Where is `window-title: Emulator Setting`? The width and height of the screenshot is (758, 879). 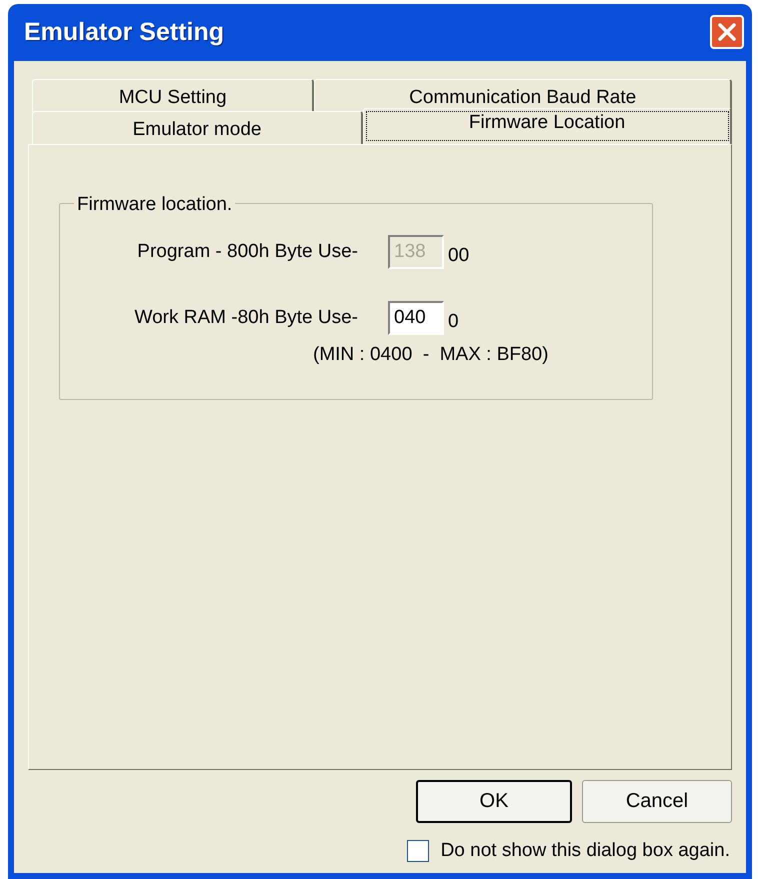 window-title: Emulator Setting is located at coordinates (124, 32).